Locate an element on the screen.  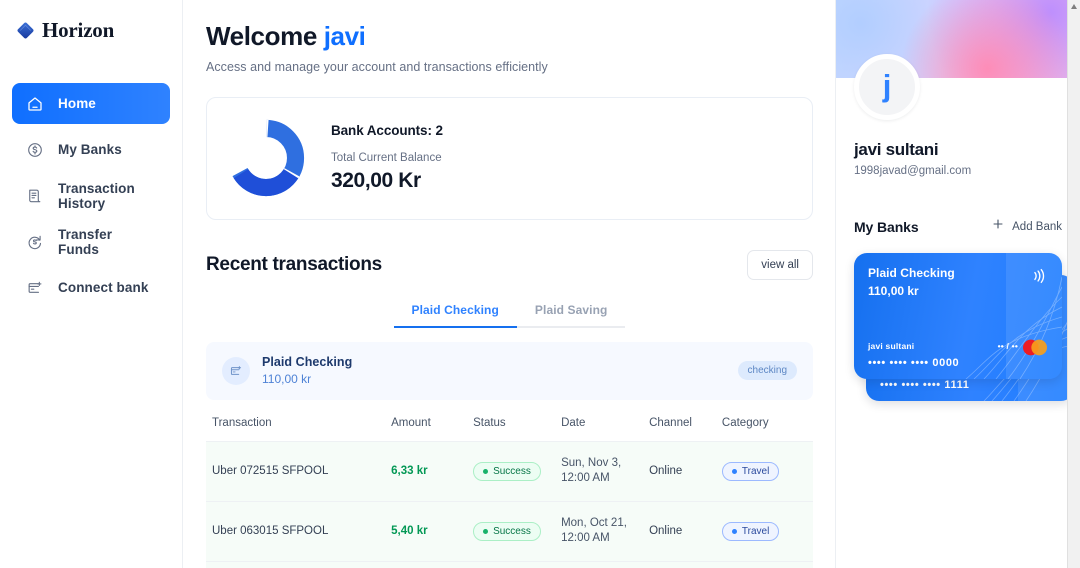
account-balance: 110,00 kr is located at coordinates (287, 379).